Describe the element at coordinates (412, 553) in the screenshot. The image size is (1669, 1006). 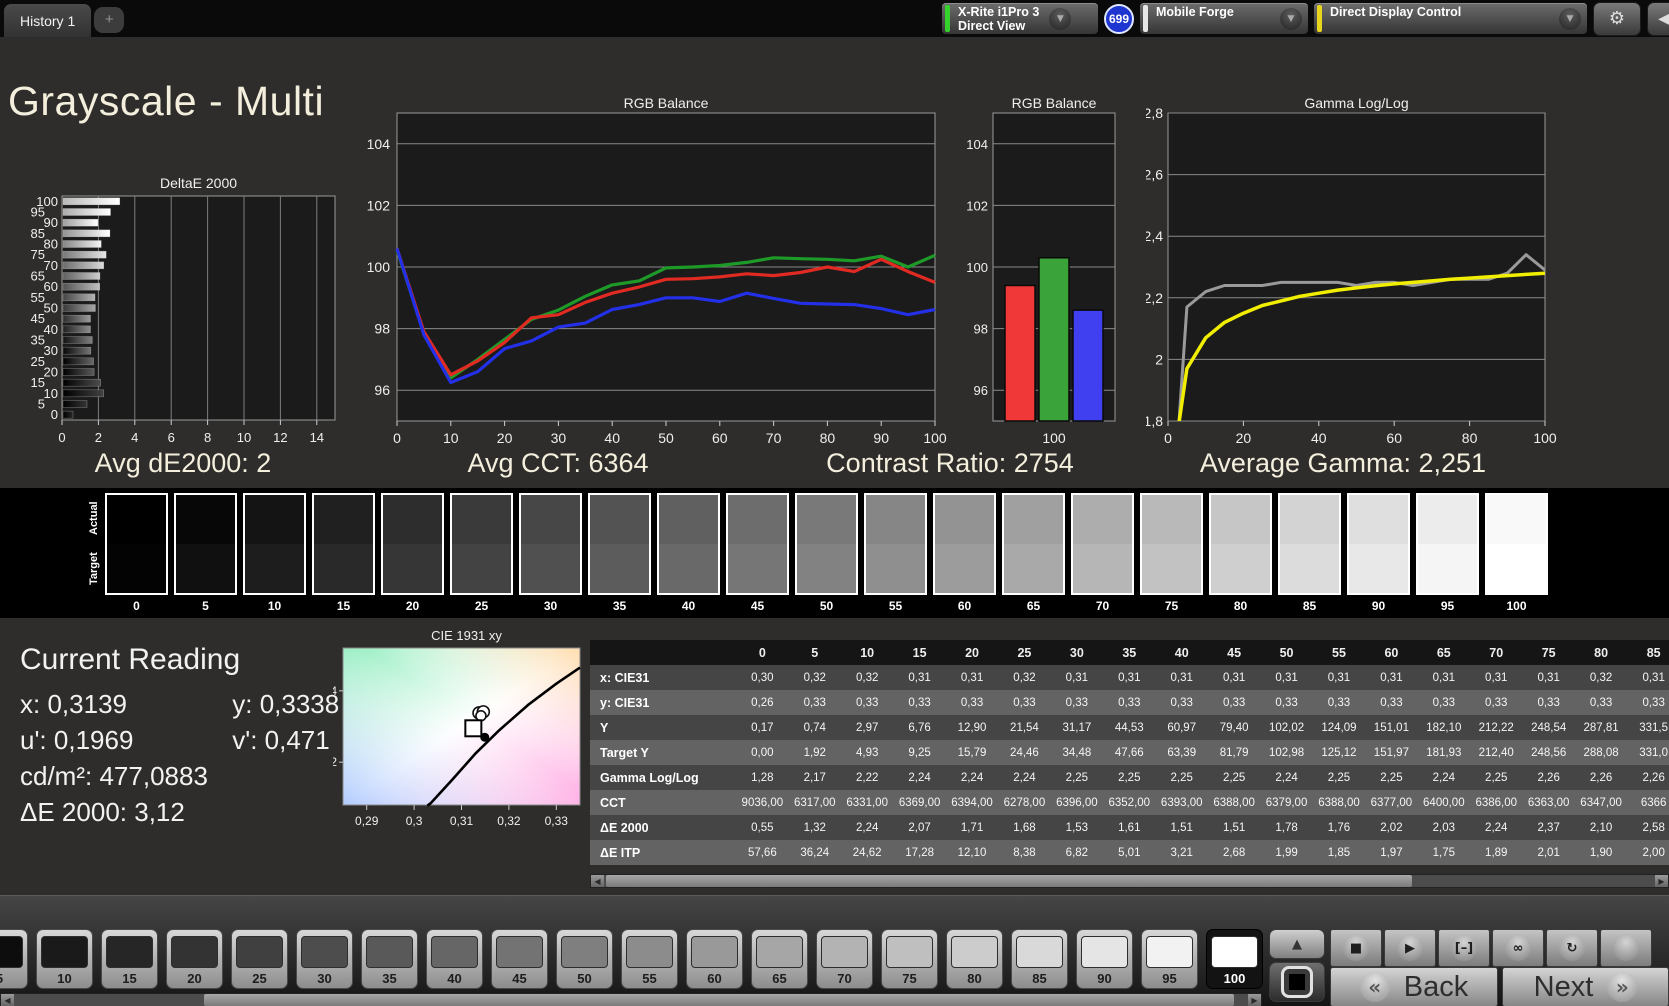
I see `gray-swatch: 20` at that location.